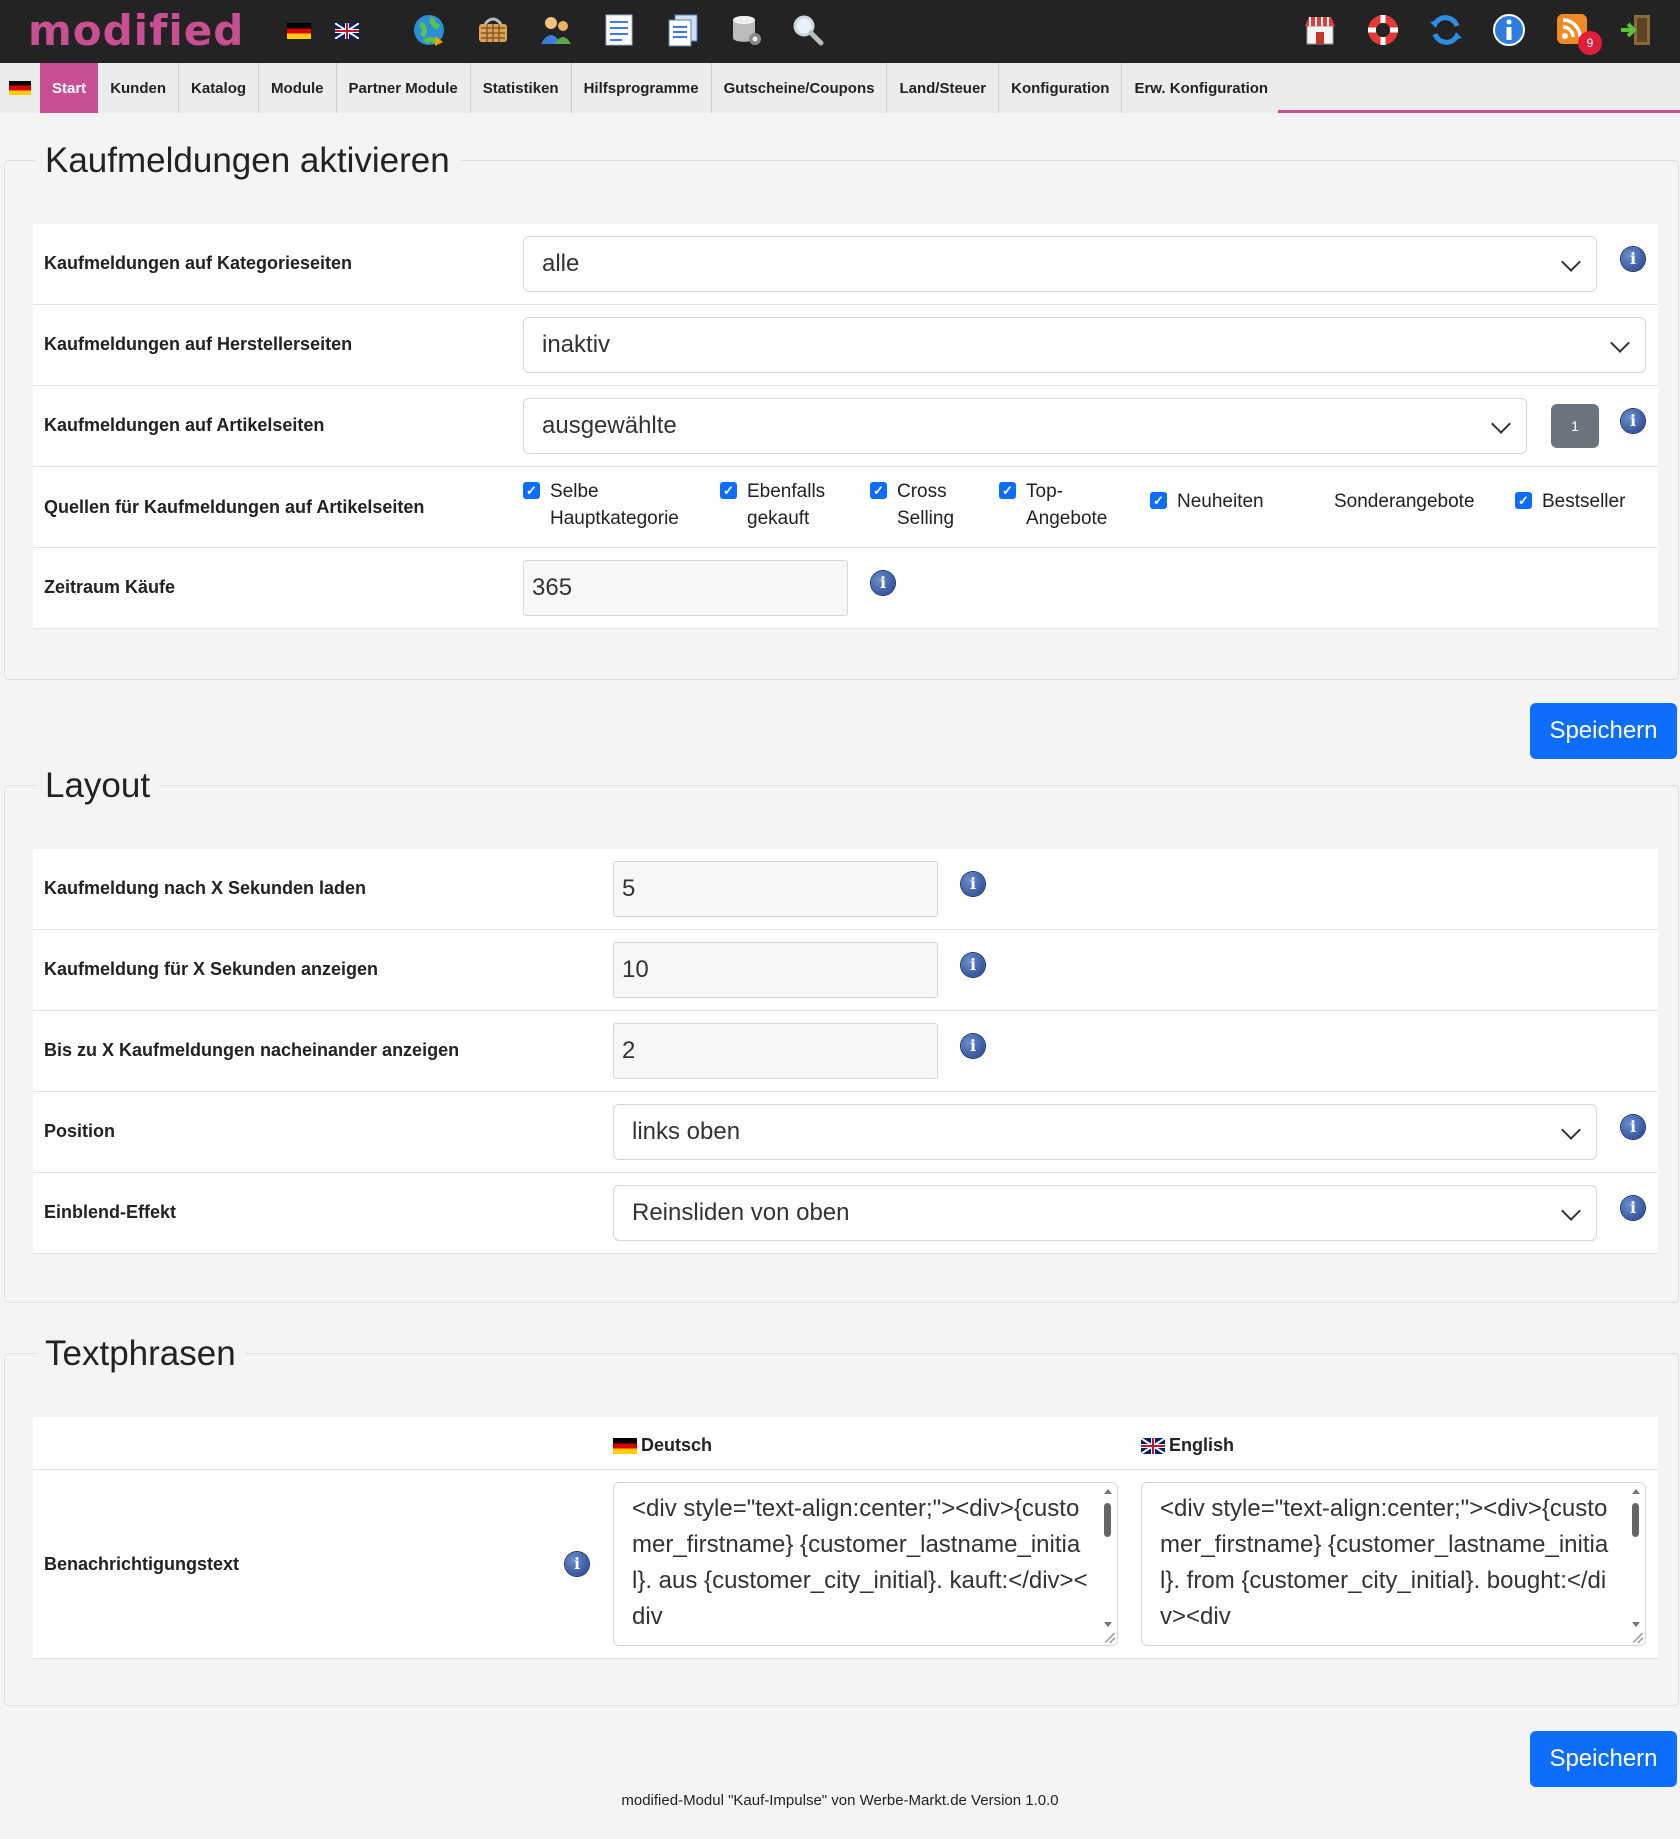  I want to click on source-checkbox-top-angebote: ✓ Top-Angebote, so click(1054, 505).